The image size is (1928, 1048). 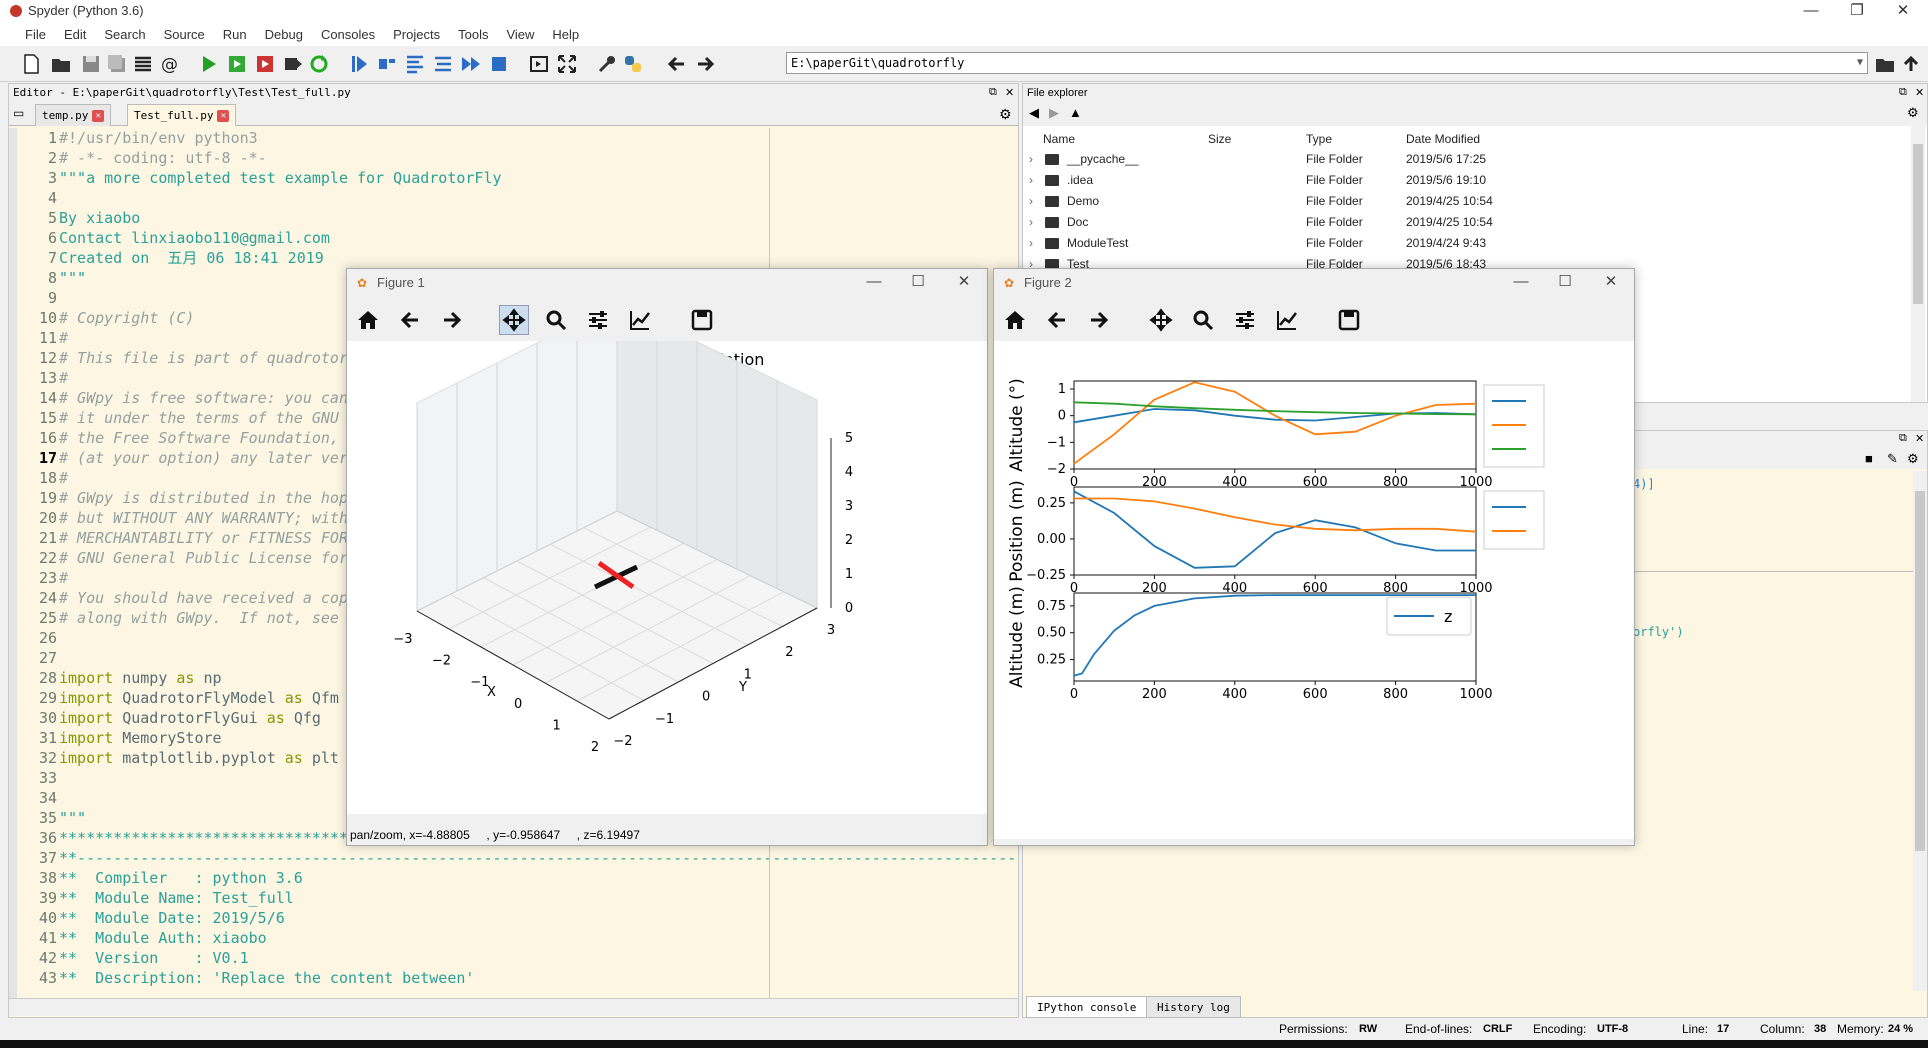 I want to click on maximize-pane-icon, so click(x=539, y=64).